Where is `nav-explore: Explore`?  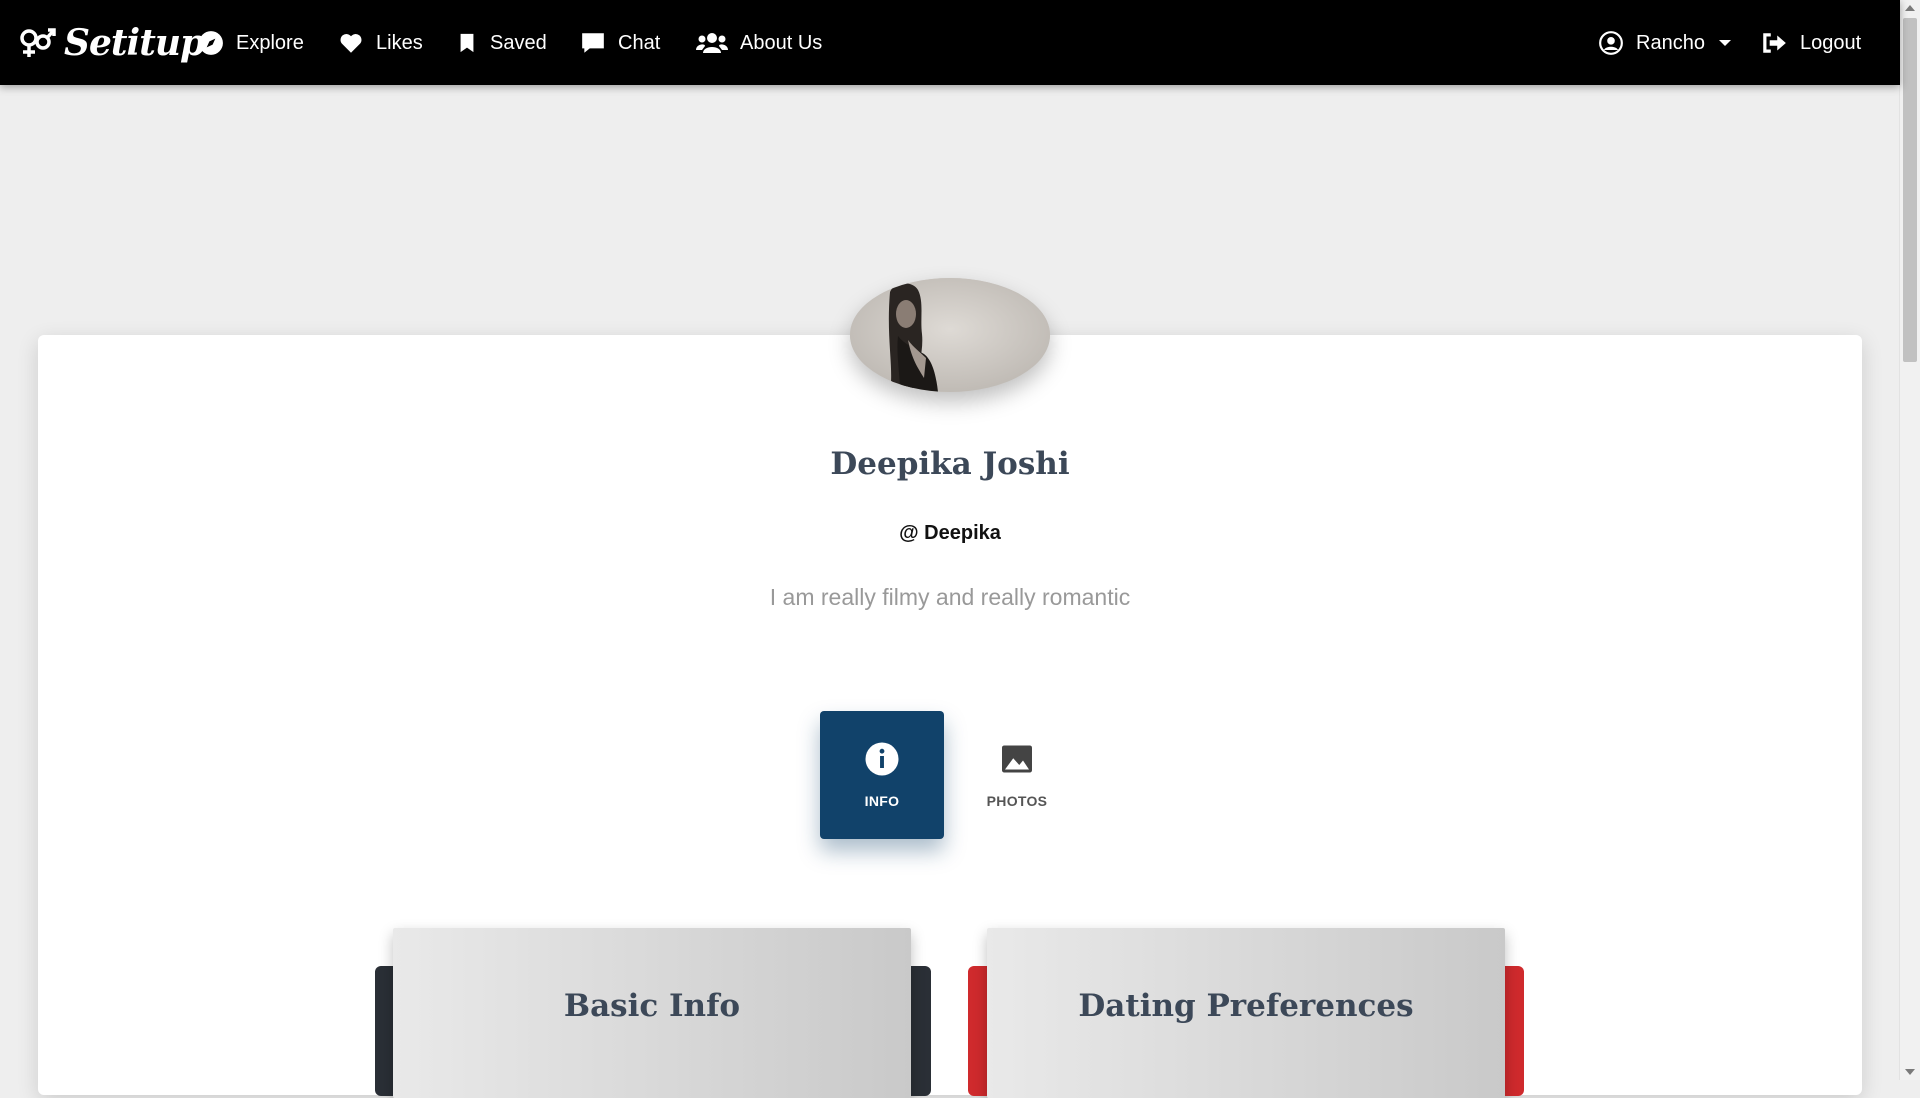
nav-explore: Explore is located at coordinates (251, 43).